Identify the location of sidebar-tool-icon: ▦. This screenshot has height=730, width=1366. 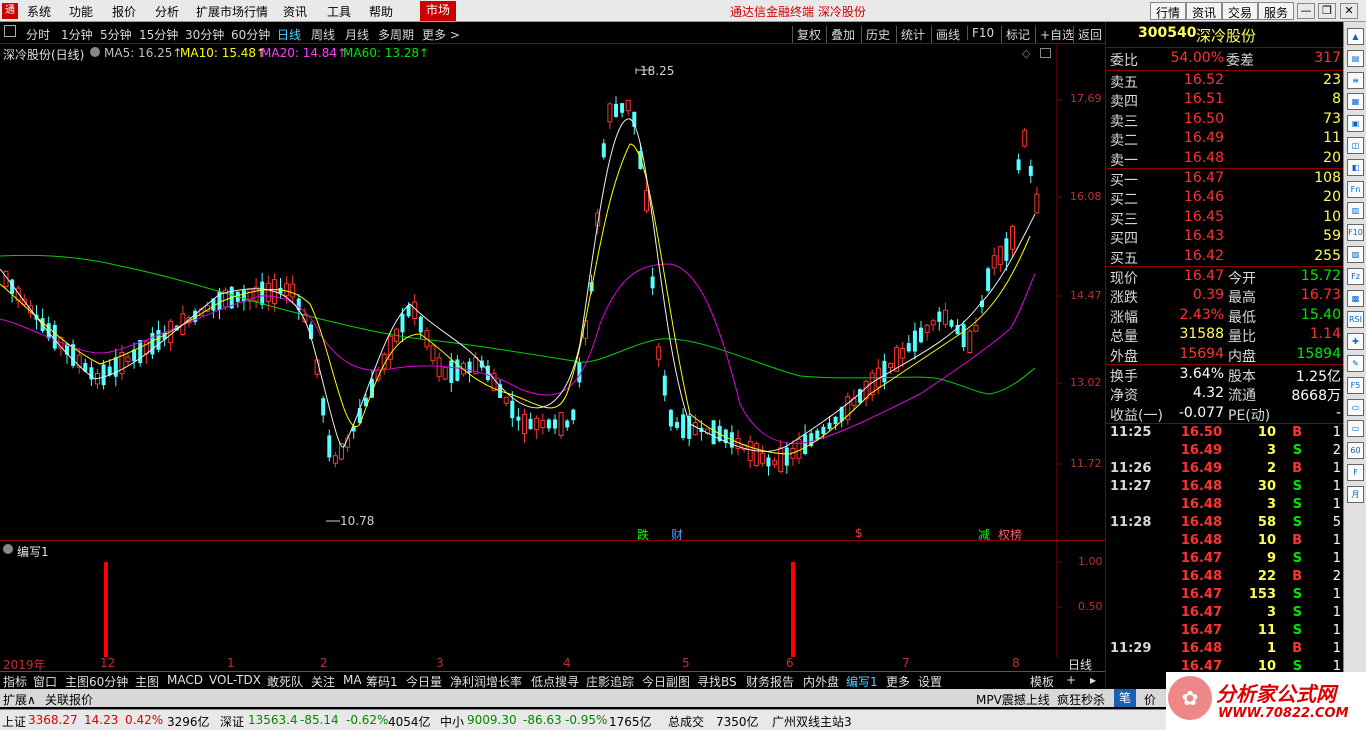
(1355, 102).